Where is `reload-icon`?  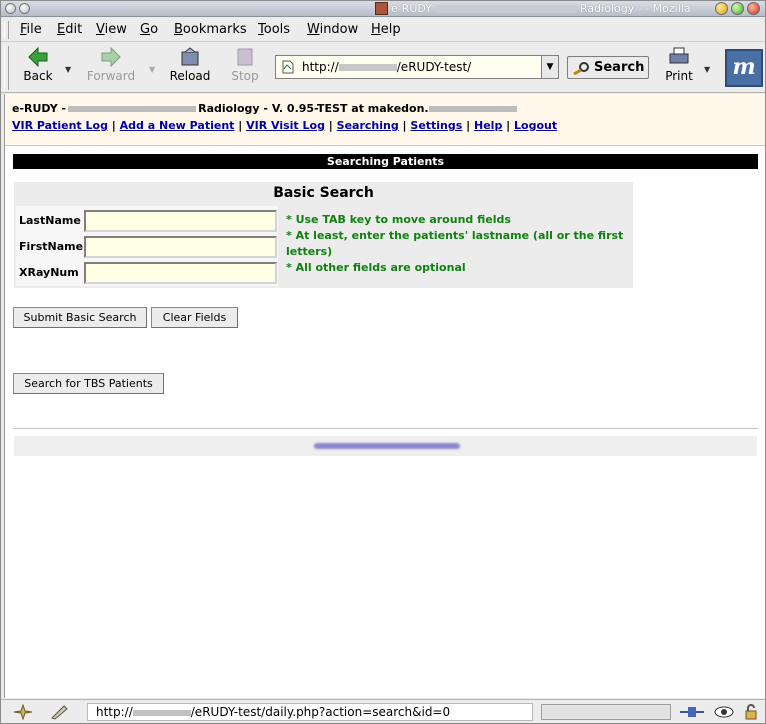 reload-icon is located at coordinates (190, 56).